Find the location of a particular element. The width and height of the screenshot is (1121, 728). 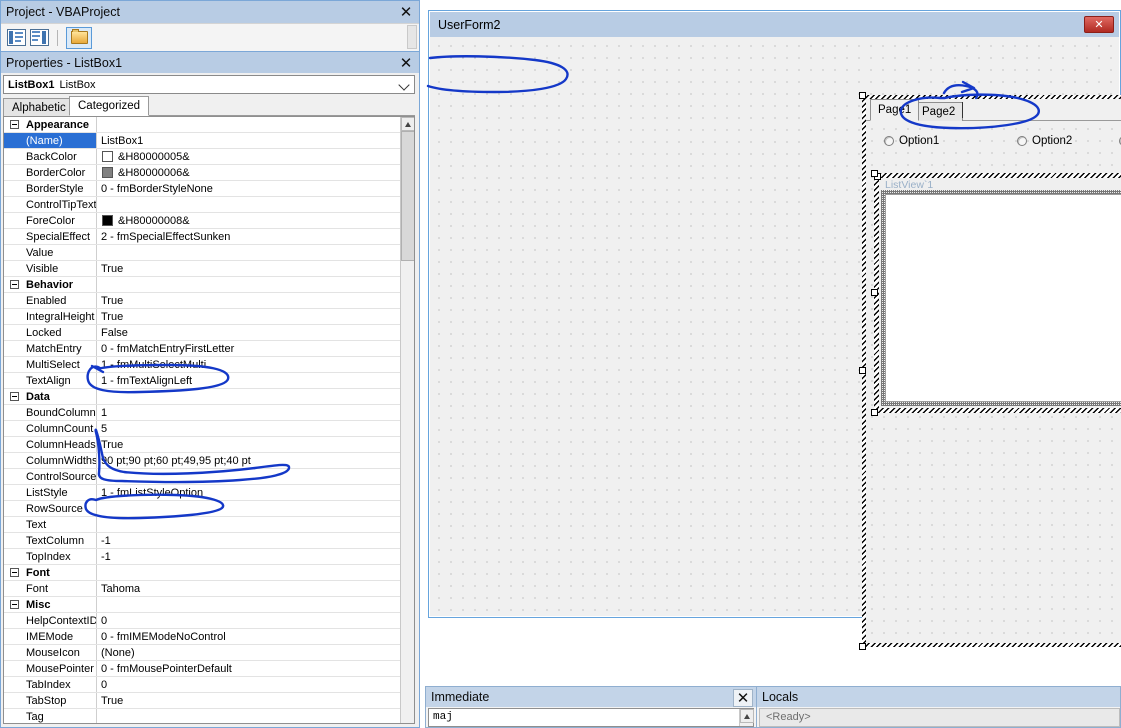

multipage-handle-sw is located at coordinates (862, 646).